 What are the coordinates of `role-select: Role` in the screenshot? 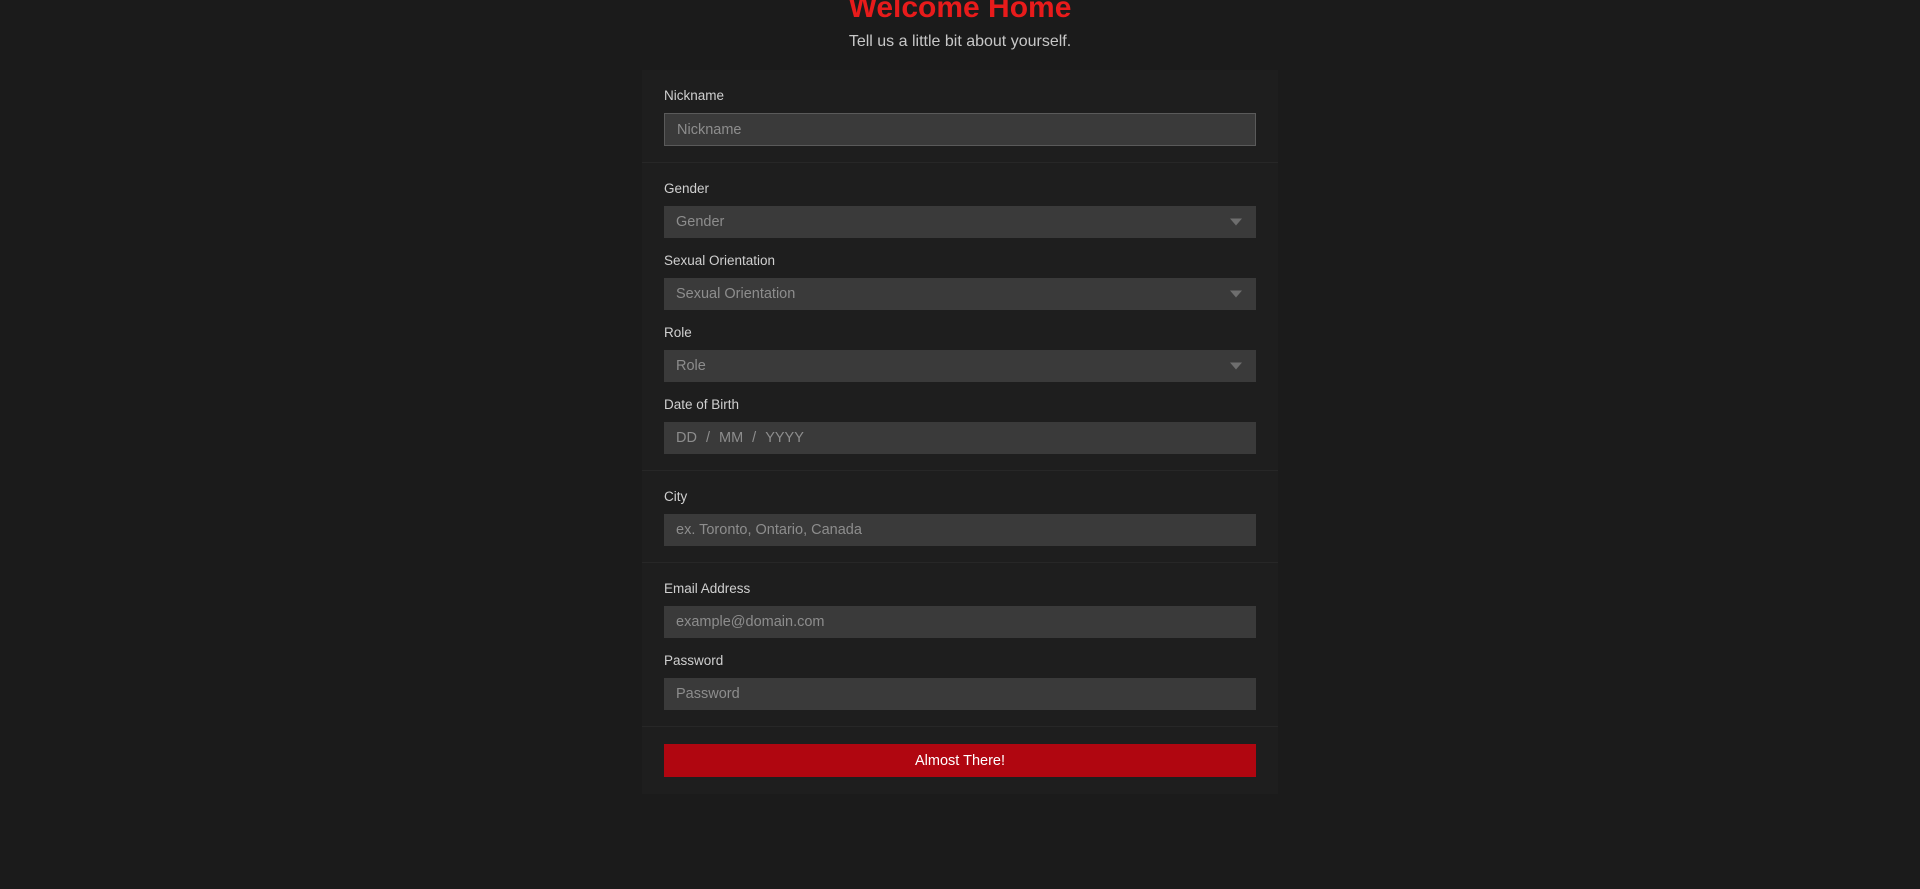 It's located at (960, 366).